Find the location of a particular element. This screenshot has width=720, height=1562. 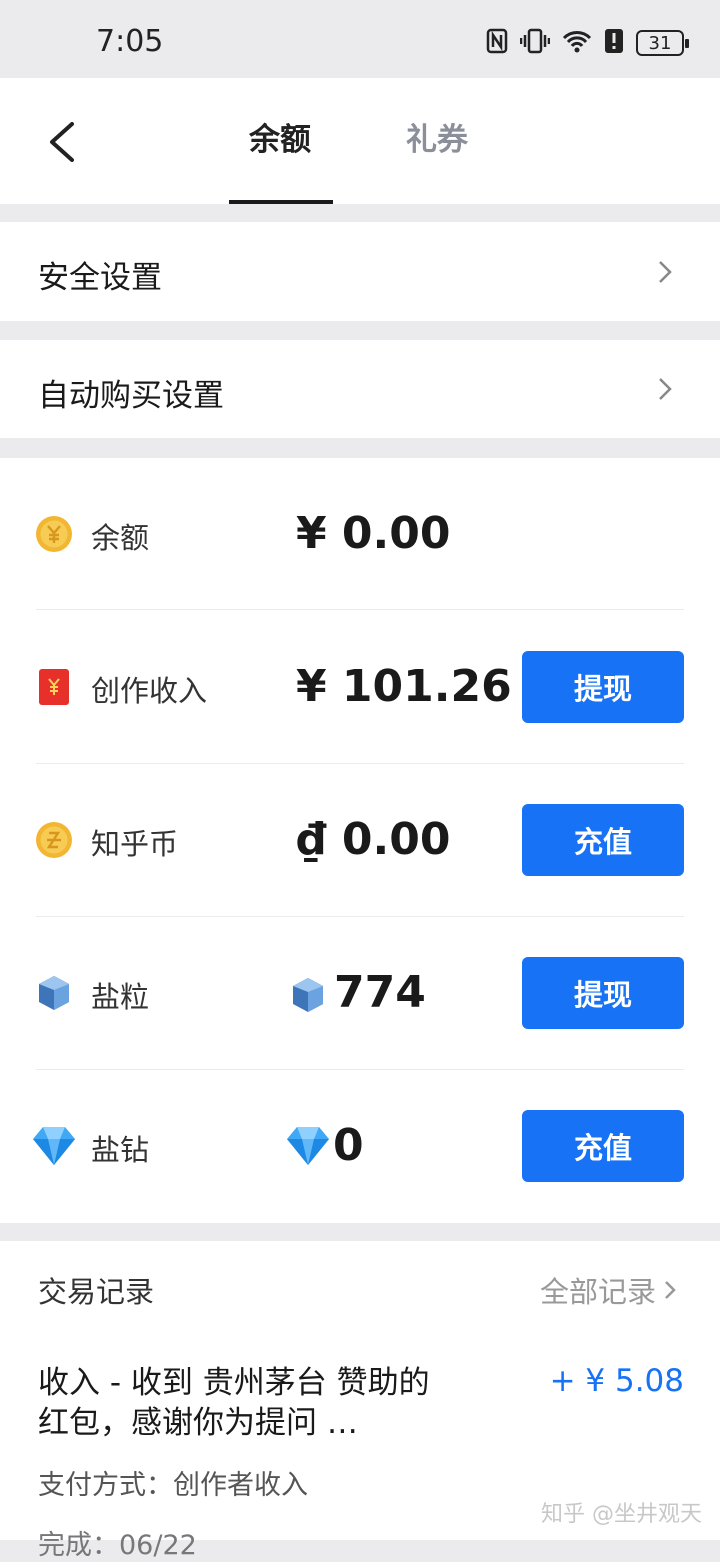

wallet-row-salt-grain: 盐粒 774 提现 is located at coordinates (360, 993).